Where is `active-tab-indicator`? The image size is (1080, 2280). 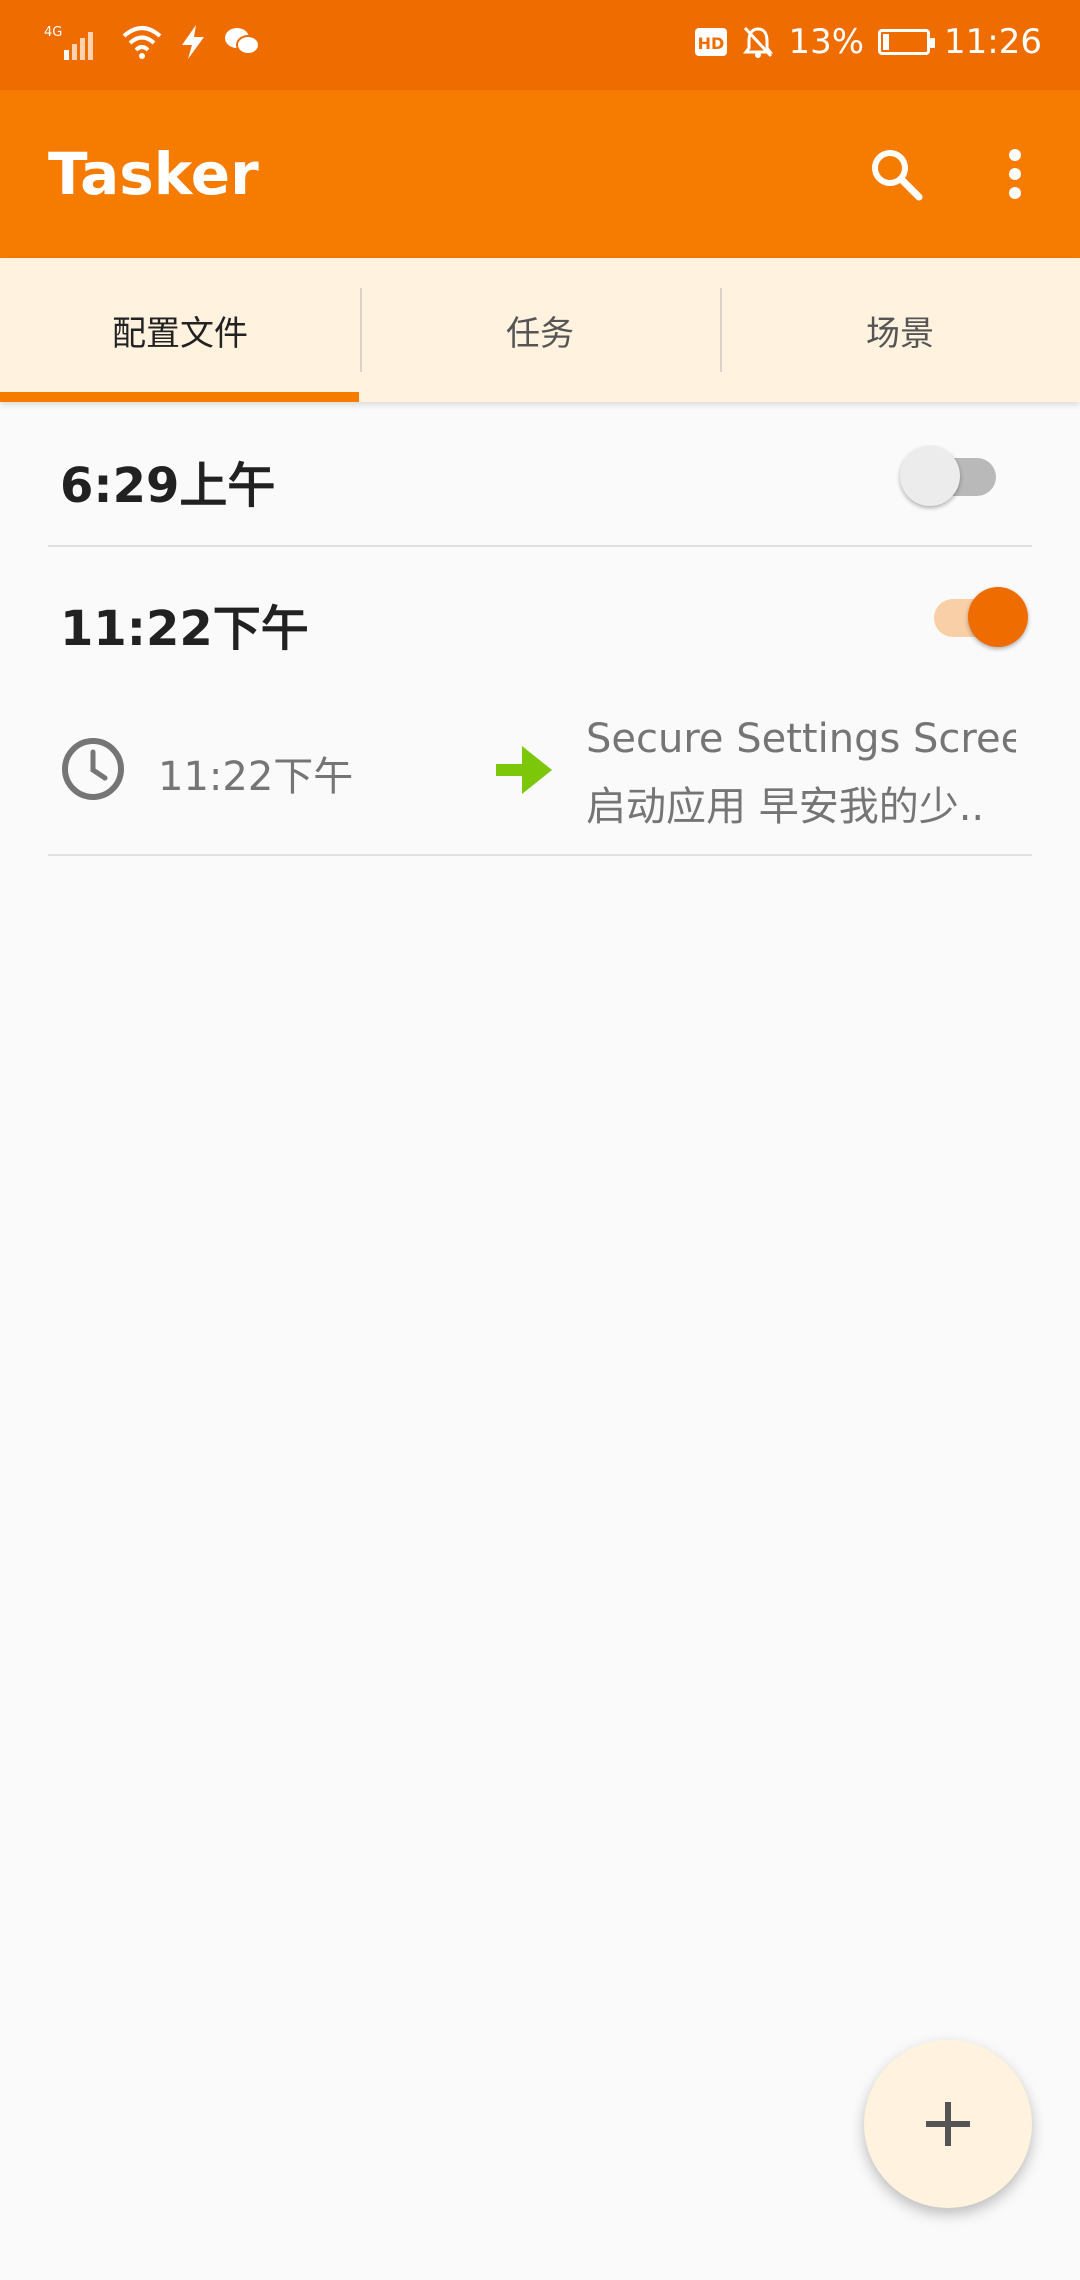
active-tab-indicator is located at coordinates (179, 397).